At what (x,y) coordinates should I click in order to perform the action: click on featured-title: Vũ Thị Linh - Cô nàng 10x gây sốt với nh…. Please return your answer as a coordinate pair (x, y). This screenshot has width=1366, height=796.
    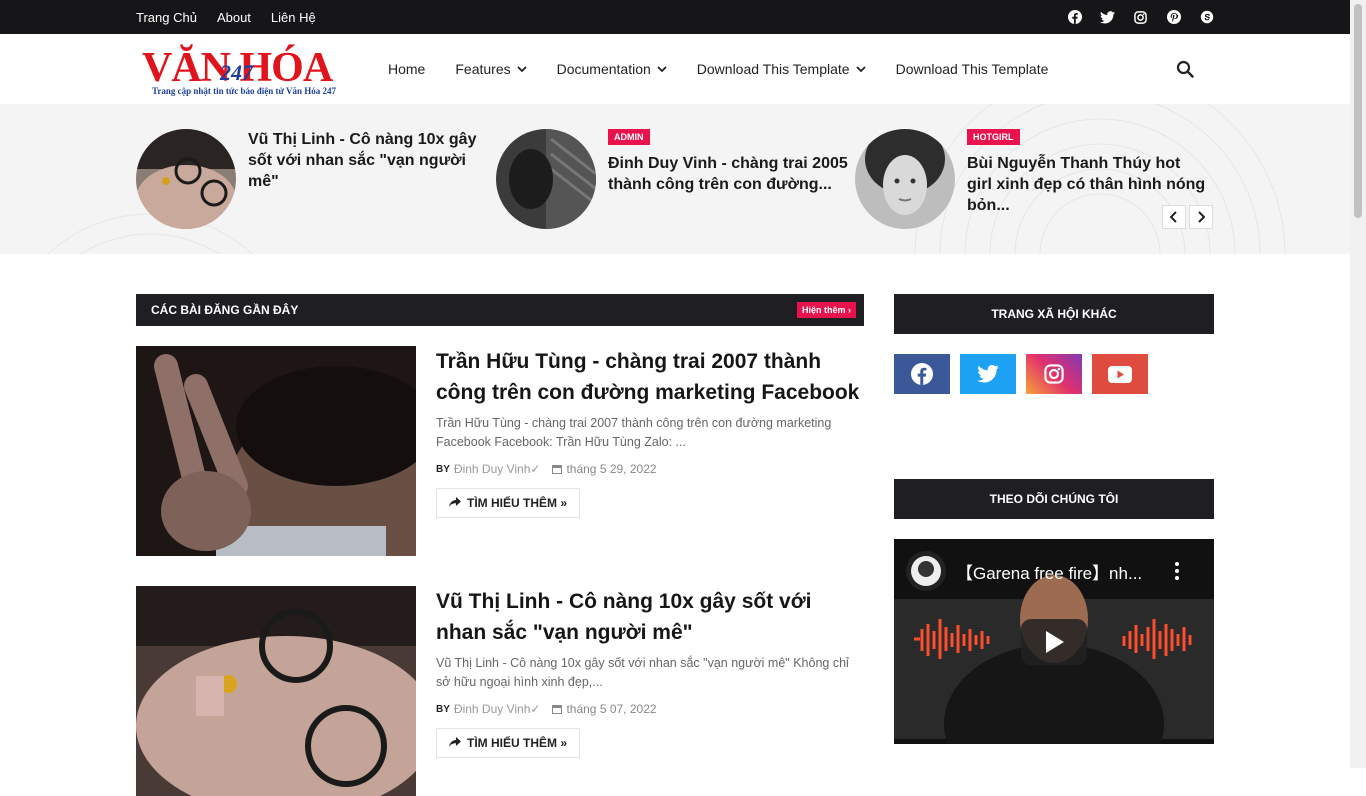
    Looking at the image, I should click on (368, 160).